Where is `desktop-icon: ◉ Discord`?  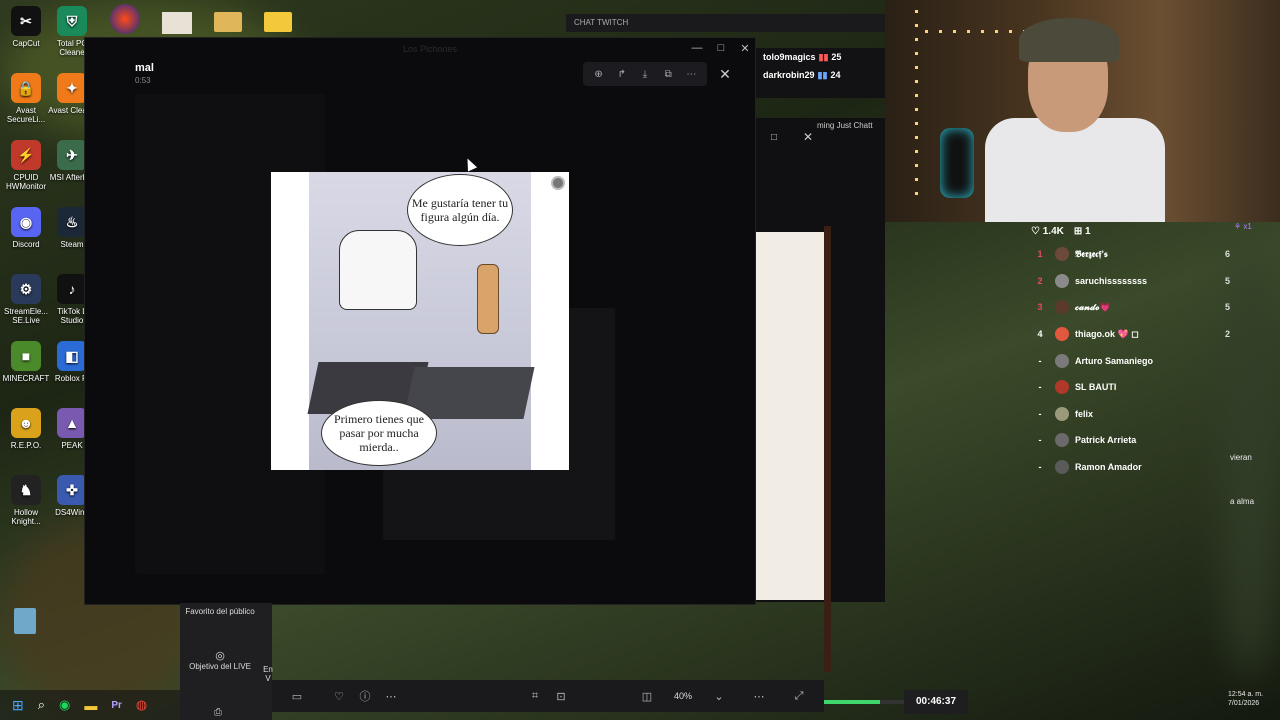 desktop-icon: ◉ Discord is located at coordinates (26, 228).